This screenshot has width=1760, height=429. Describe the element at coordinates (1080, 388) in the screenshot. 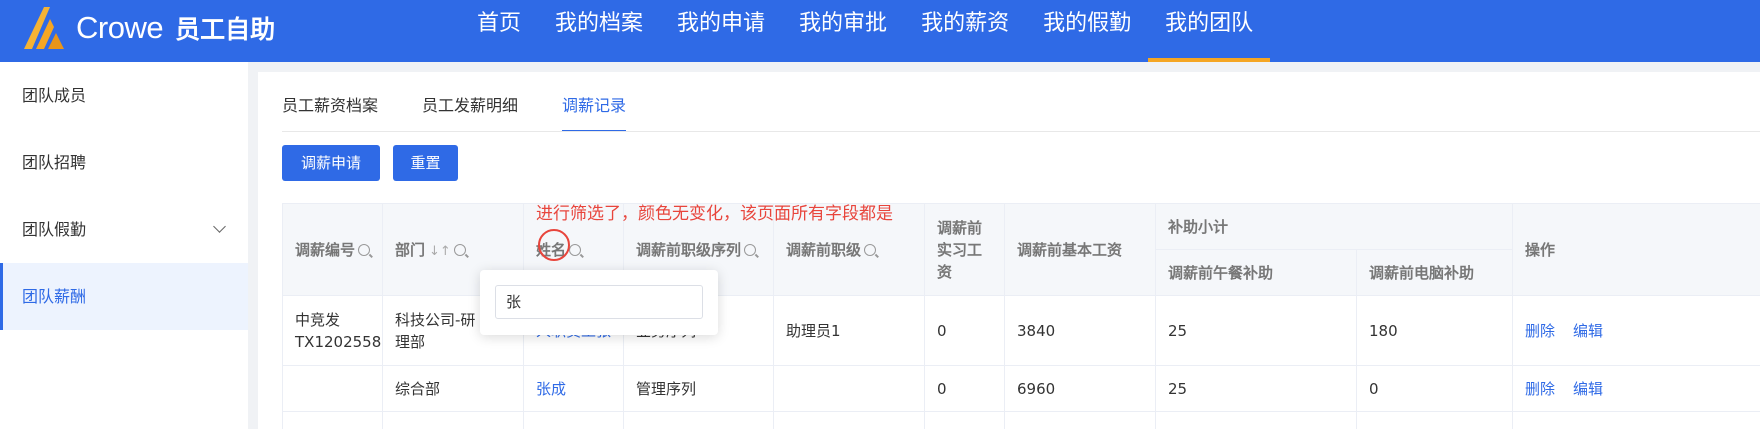

I see `cell-base: 6960` at that location.